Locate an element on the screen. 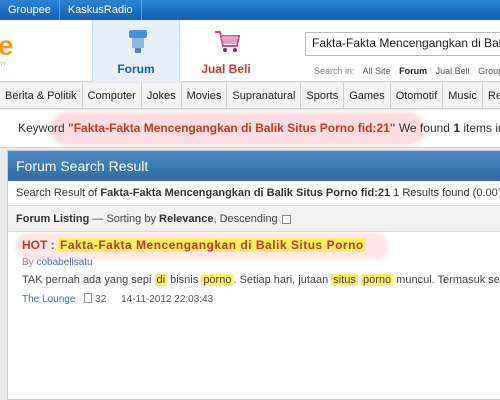 This screenshot has height=400, width=500. tab-jual-beli-label: Jual Beli is located at coordinates (226, 69).